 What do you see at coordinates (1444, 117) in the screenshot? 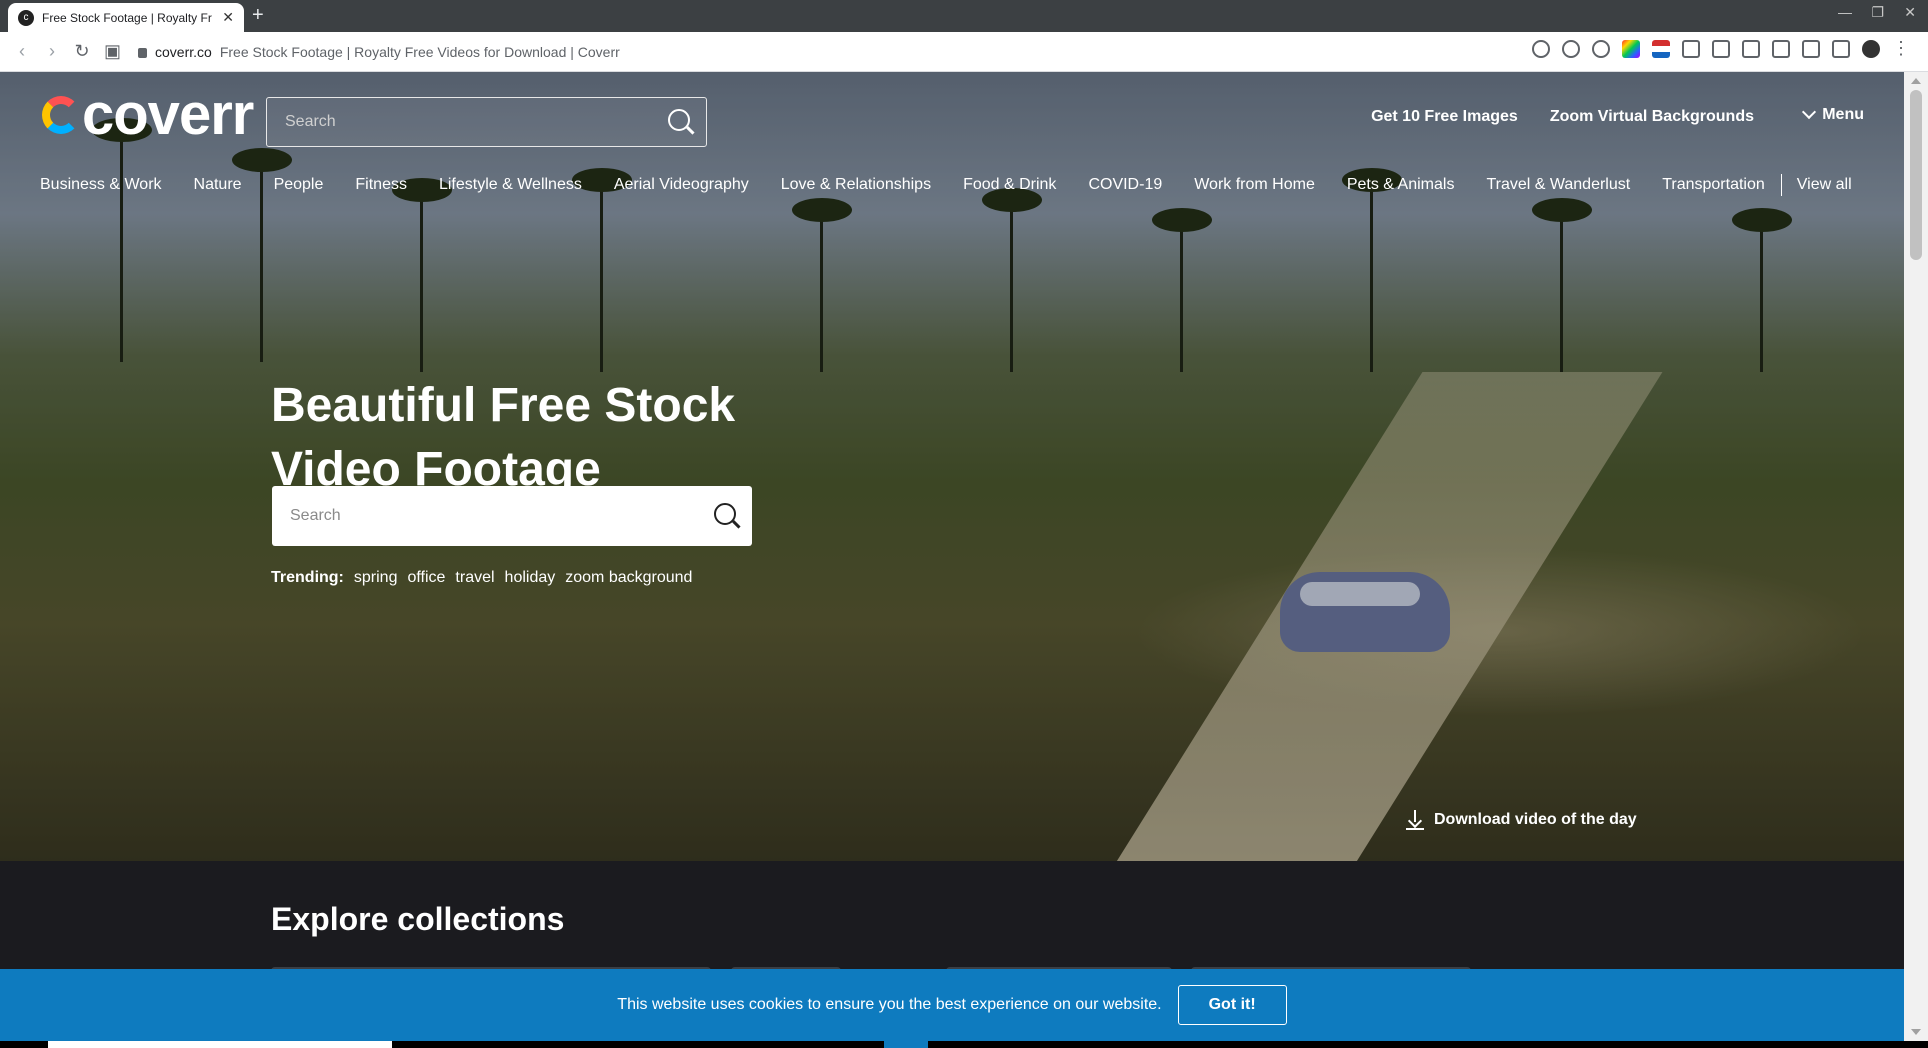
I see `link-free-images: Get 10 Free Images` at bounding box center [1444, 117].